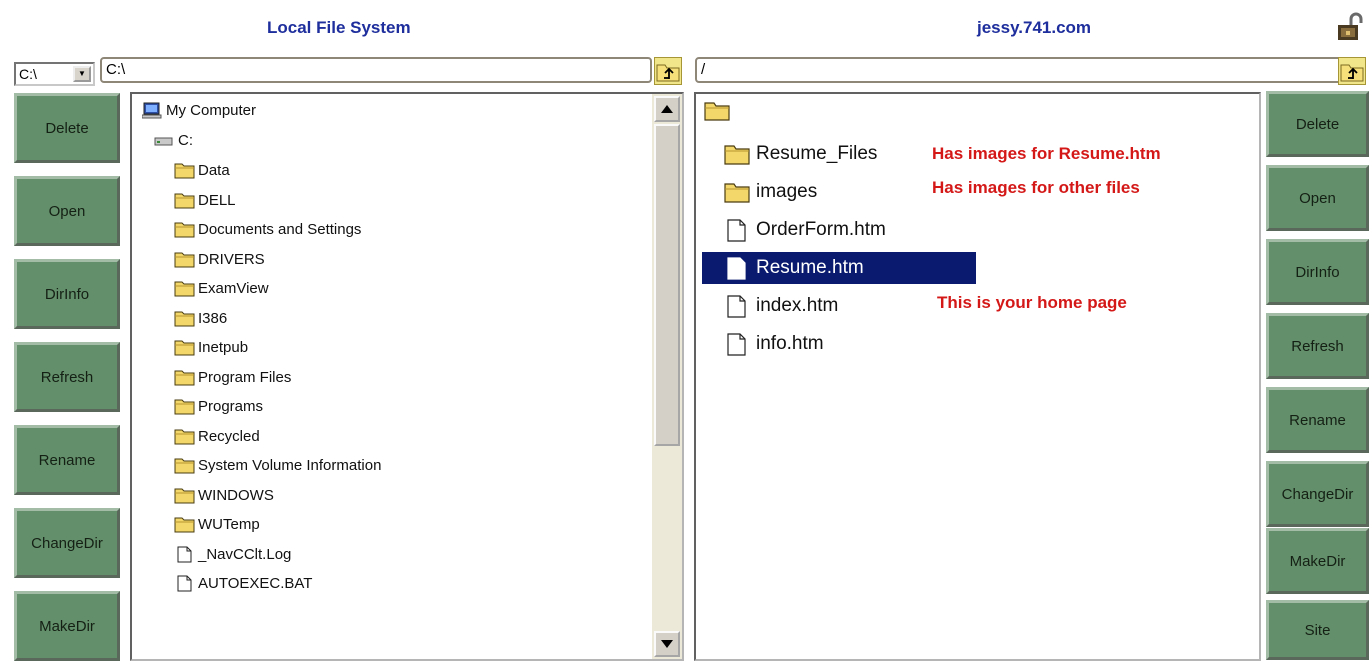 This screenshot has width=1369, height=661. What do you see at coordinates (1317, 198) in the screenshot?
I see `remote-open-button: Open` at bounding box center [1317, 198].